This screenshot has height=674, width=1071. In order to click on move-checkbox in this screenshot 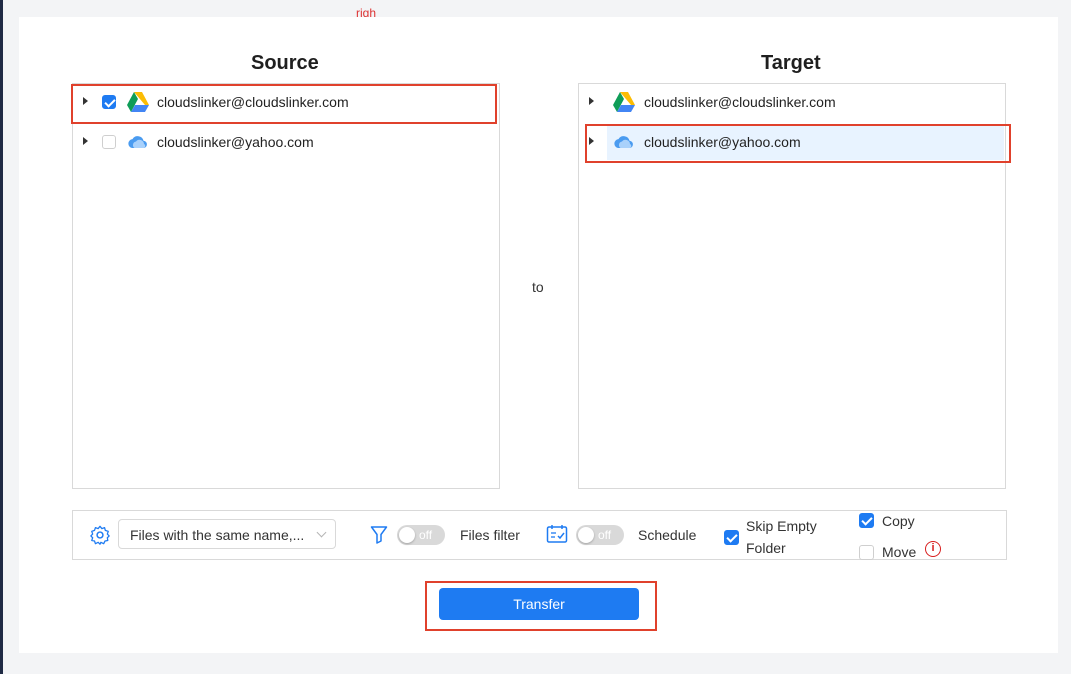, I will do `click(866, 552)`.